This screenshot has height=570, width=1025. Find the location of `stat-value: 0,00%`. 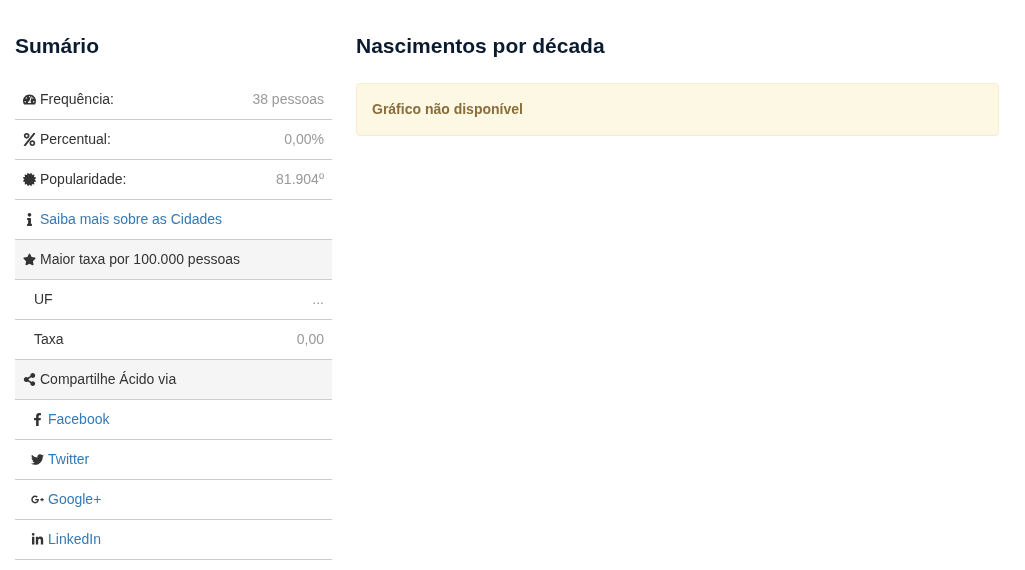

stat-value: 0,00% is located at coordinates (304, 139).